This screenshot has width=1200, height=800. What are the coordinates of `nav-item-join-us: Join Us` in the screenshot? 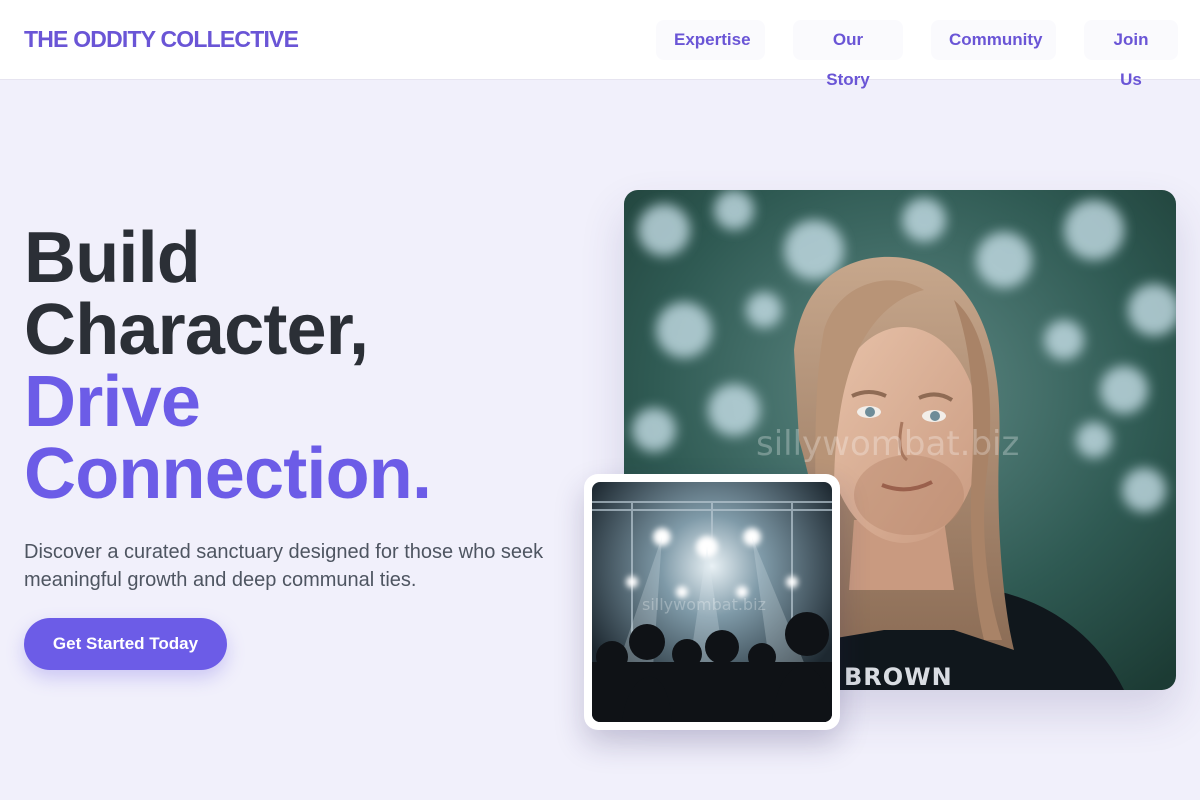 It's located at (1131, 54).